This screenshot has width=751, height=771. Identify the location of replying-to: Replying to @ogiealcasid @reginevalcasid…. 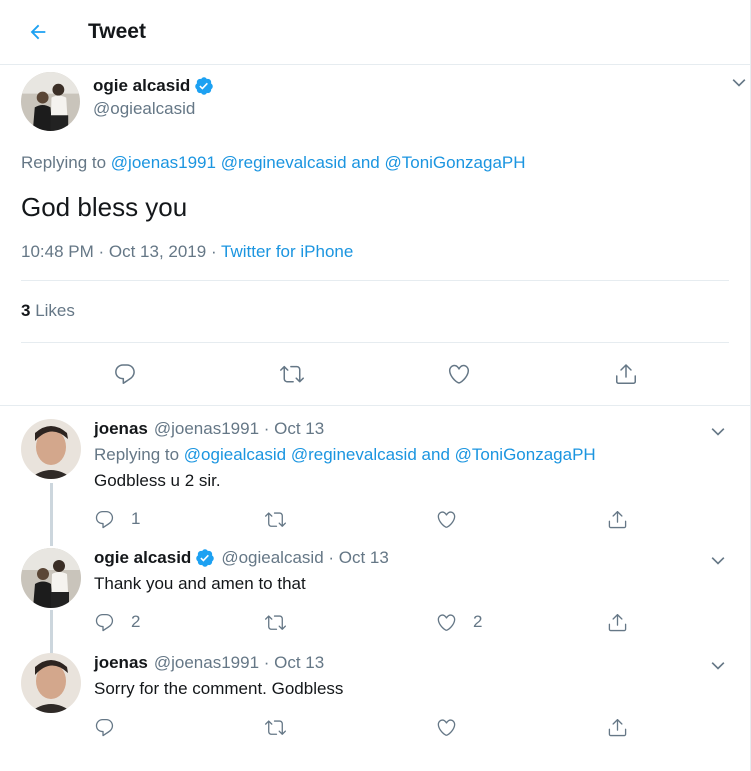
(345, 454).